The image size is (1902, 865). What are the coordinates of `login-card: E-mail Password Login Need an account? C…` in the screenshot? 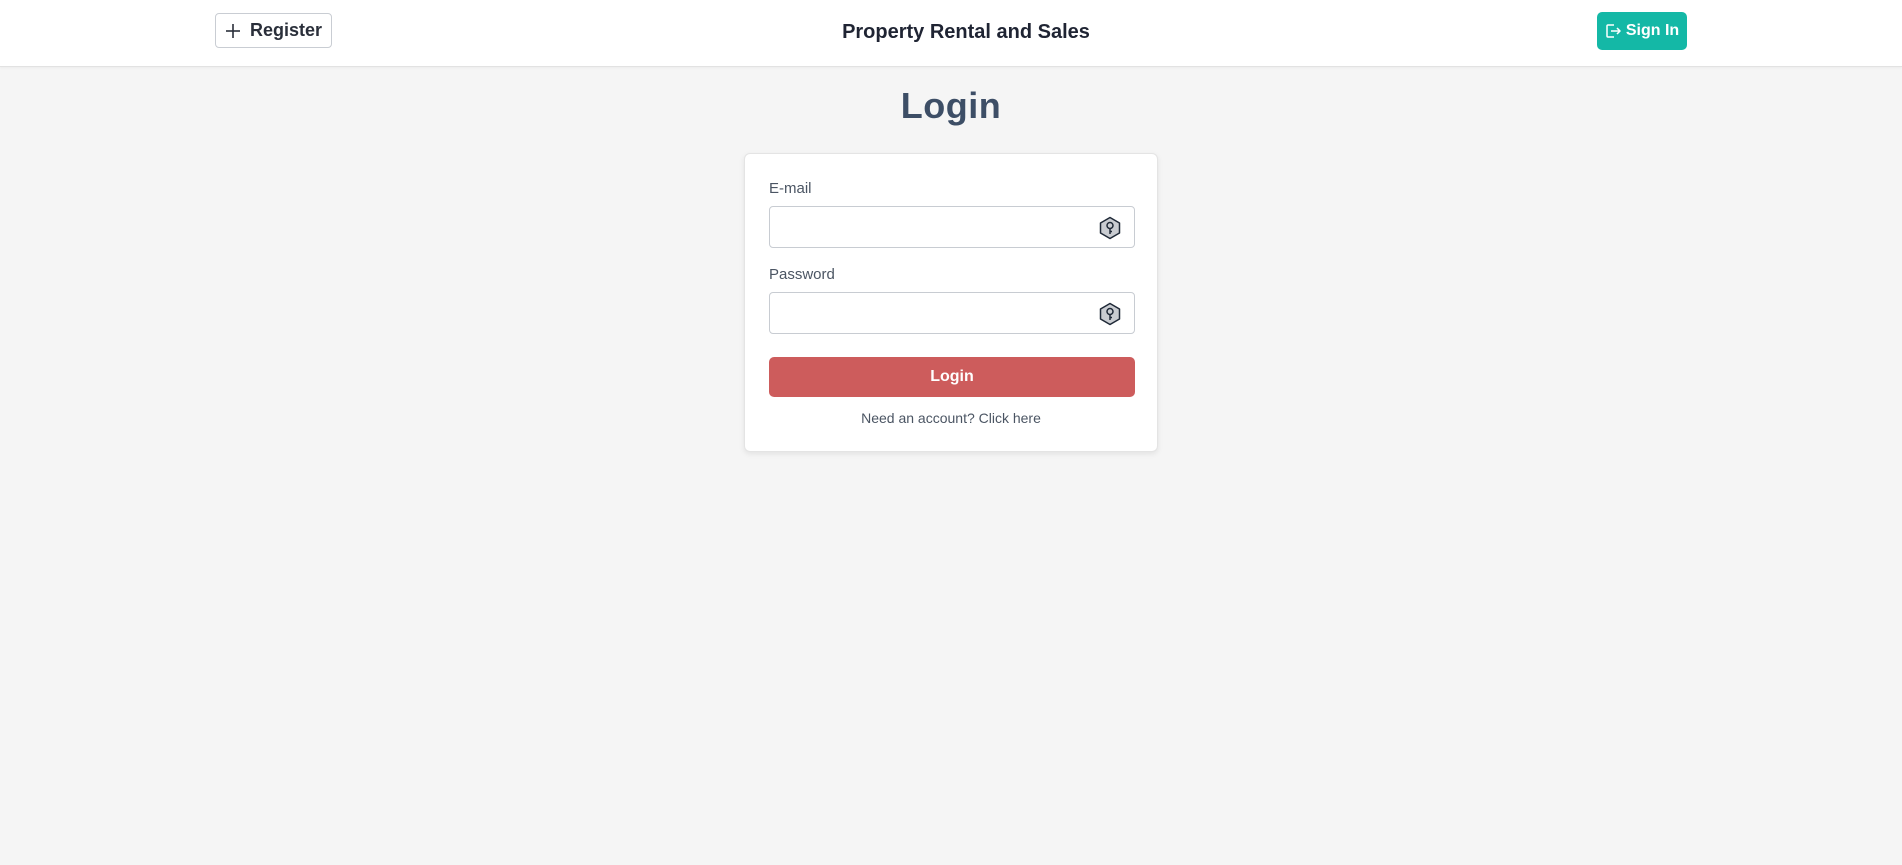 It's located at (951, 302).